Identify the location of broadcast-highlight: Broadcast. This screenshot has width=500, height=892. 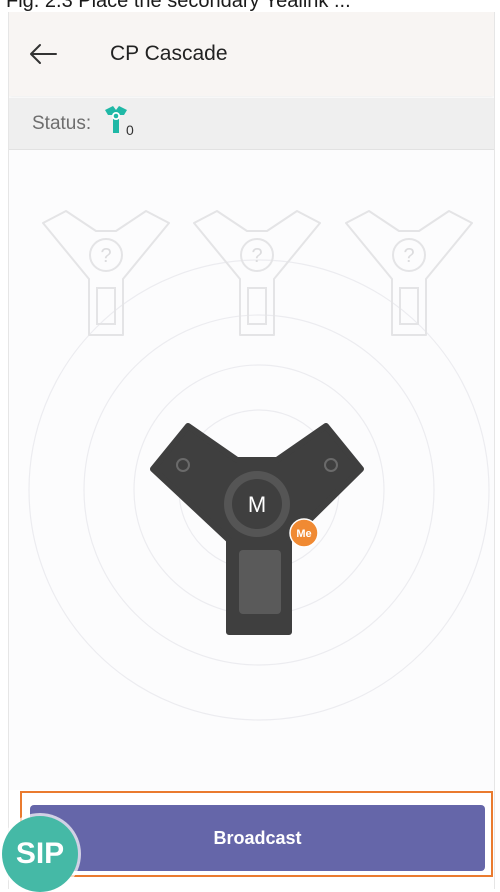
(256, 834).